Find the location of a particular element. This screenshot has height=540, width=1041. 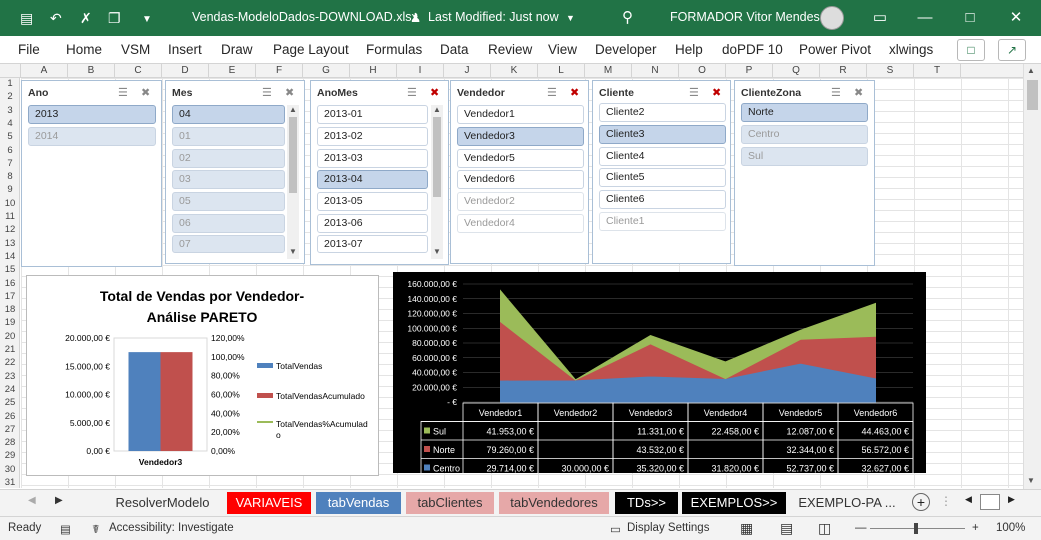

row-header-4: 4 is located at coordinates (10, 123).